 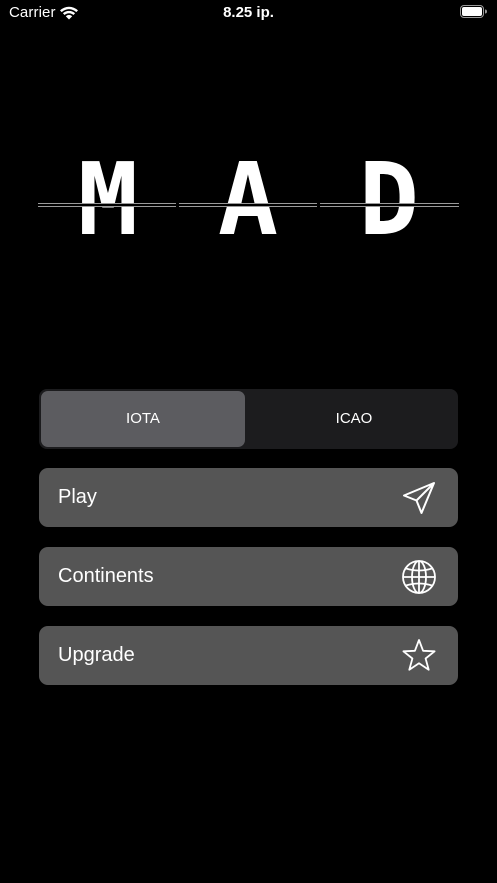 What do you see at coordinates (108, 199) in the screenshot?
I see `logo-letter-1: M` at bounding box center [108, 199].